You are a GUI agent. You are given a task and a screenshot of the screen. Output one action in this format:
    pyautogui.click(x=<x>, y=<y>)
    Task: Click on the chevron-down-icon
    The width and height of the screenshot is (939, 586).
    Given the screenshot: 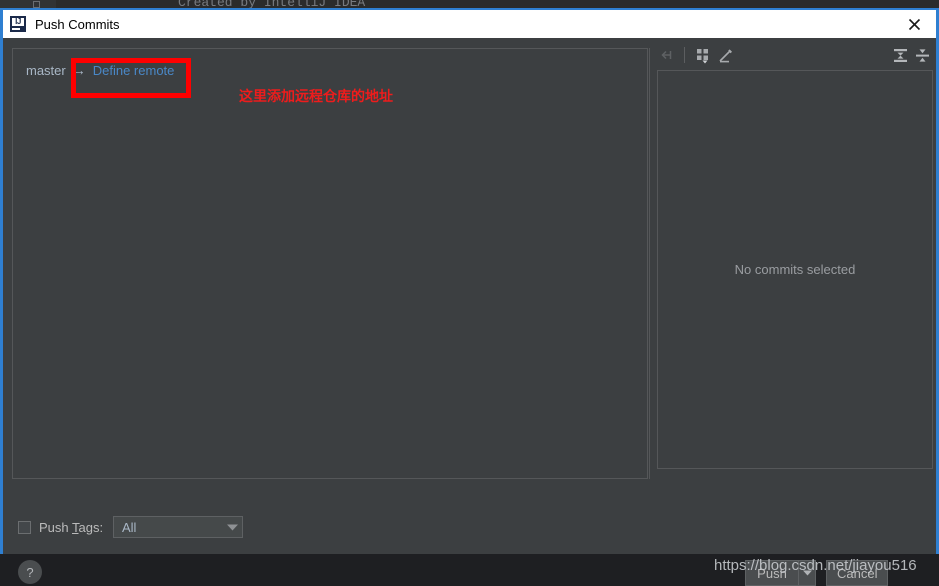 What is the action you would take?
    pyautogui.click(x=232, y=527)
    